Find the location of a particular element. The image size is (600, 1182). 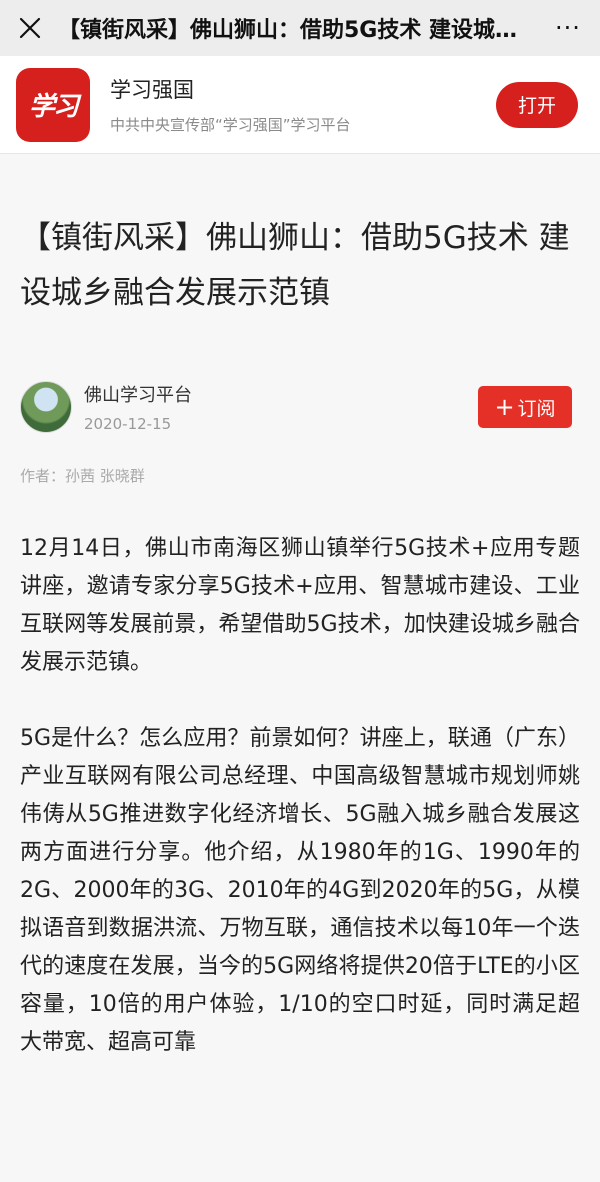

app-name: 学习强国 is located at coordinates (152, 90).